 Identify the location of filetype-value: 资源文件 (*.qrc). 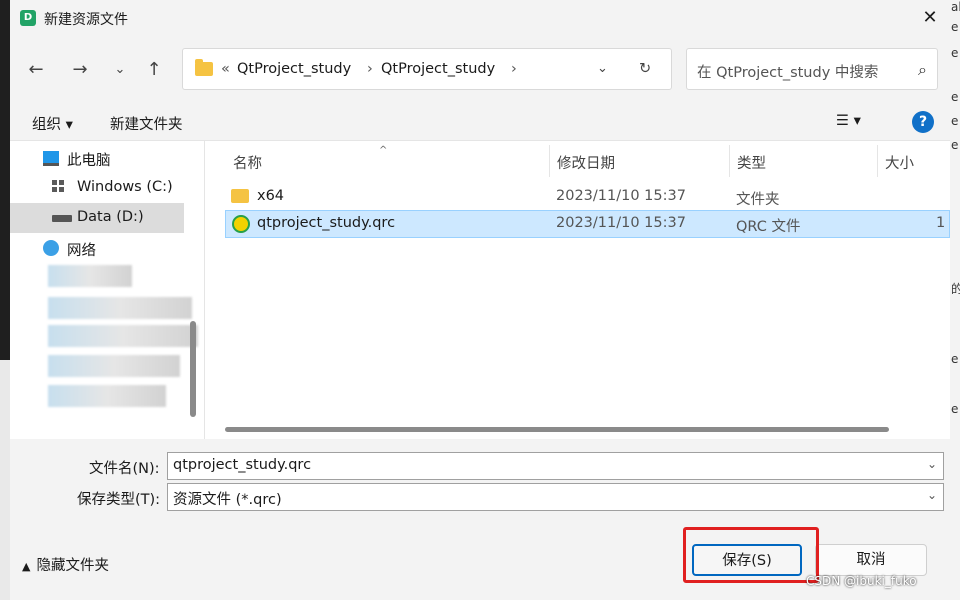
(227, 500).